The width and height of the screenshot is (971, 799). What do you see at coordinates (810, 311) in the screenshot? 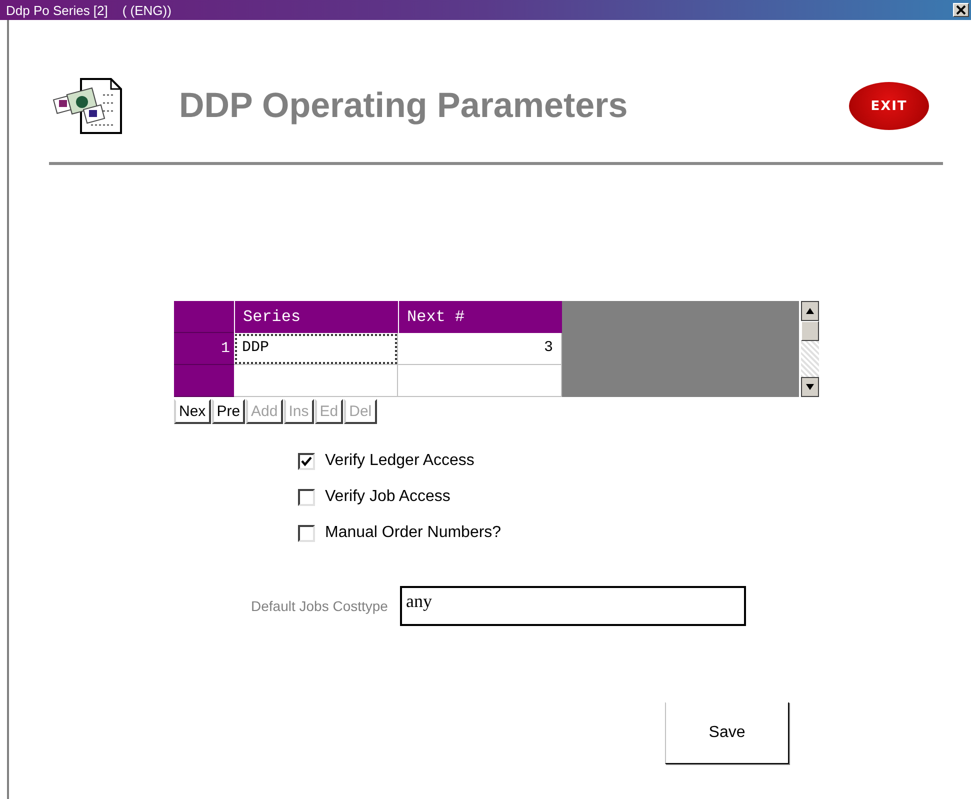
I see `scroll-up-icon` at bounding box center [810, 311].